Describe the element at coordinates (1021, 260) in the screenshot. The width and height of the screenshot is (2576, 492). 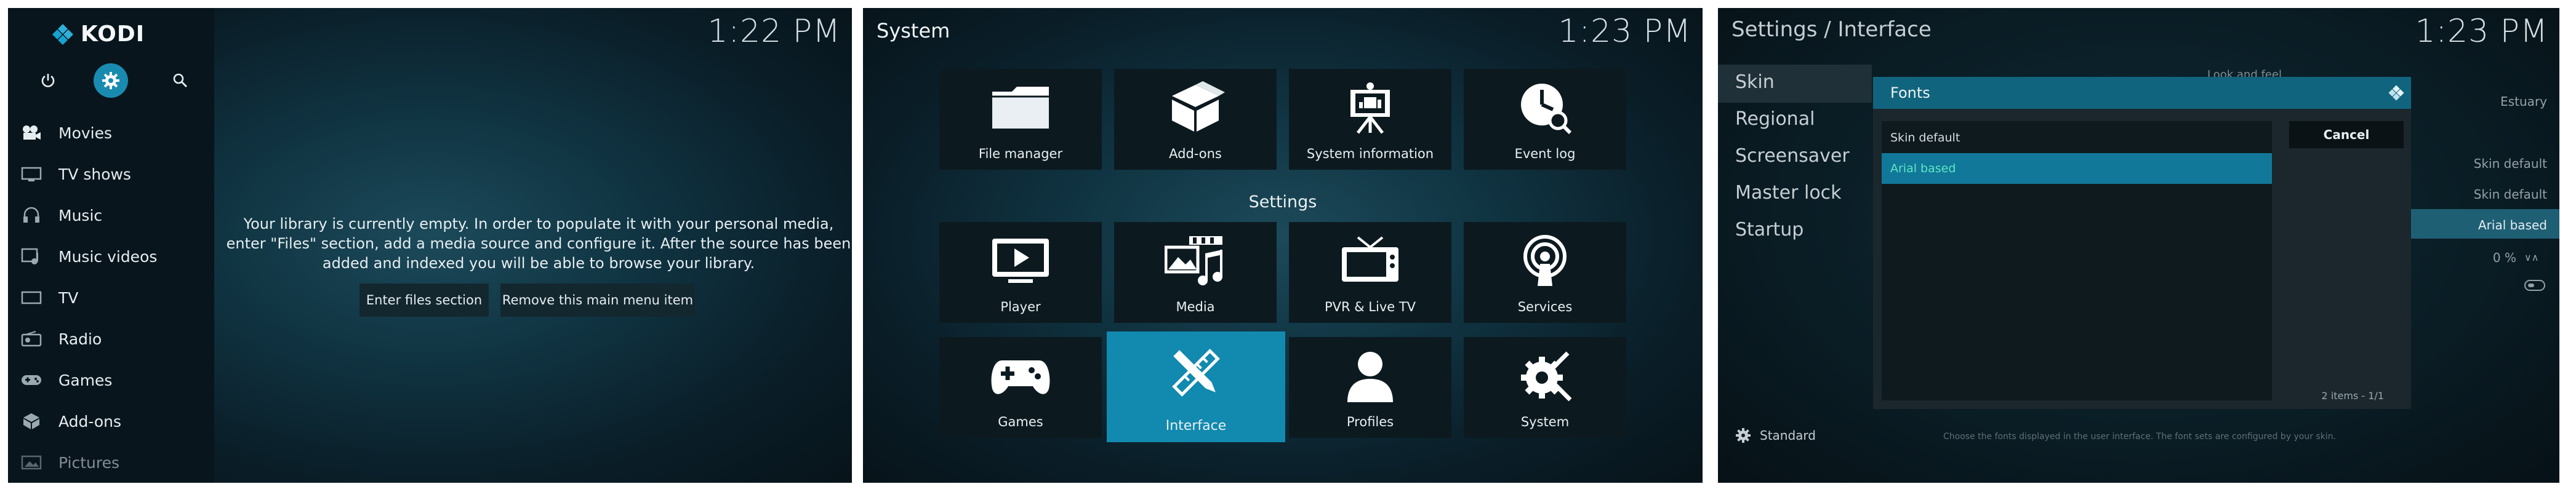
I see `player-icon` at that location.